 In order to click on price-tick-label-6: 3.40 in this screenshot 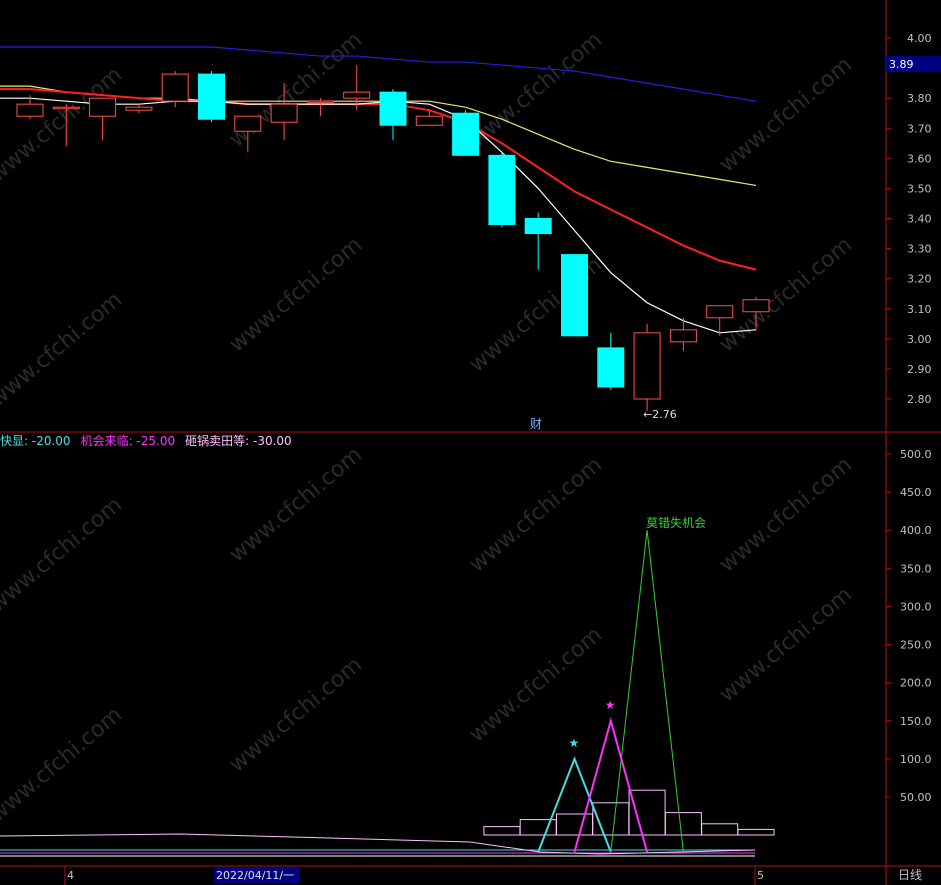, I will do `click(919, 219)`.